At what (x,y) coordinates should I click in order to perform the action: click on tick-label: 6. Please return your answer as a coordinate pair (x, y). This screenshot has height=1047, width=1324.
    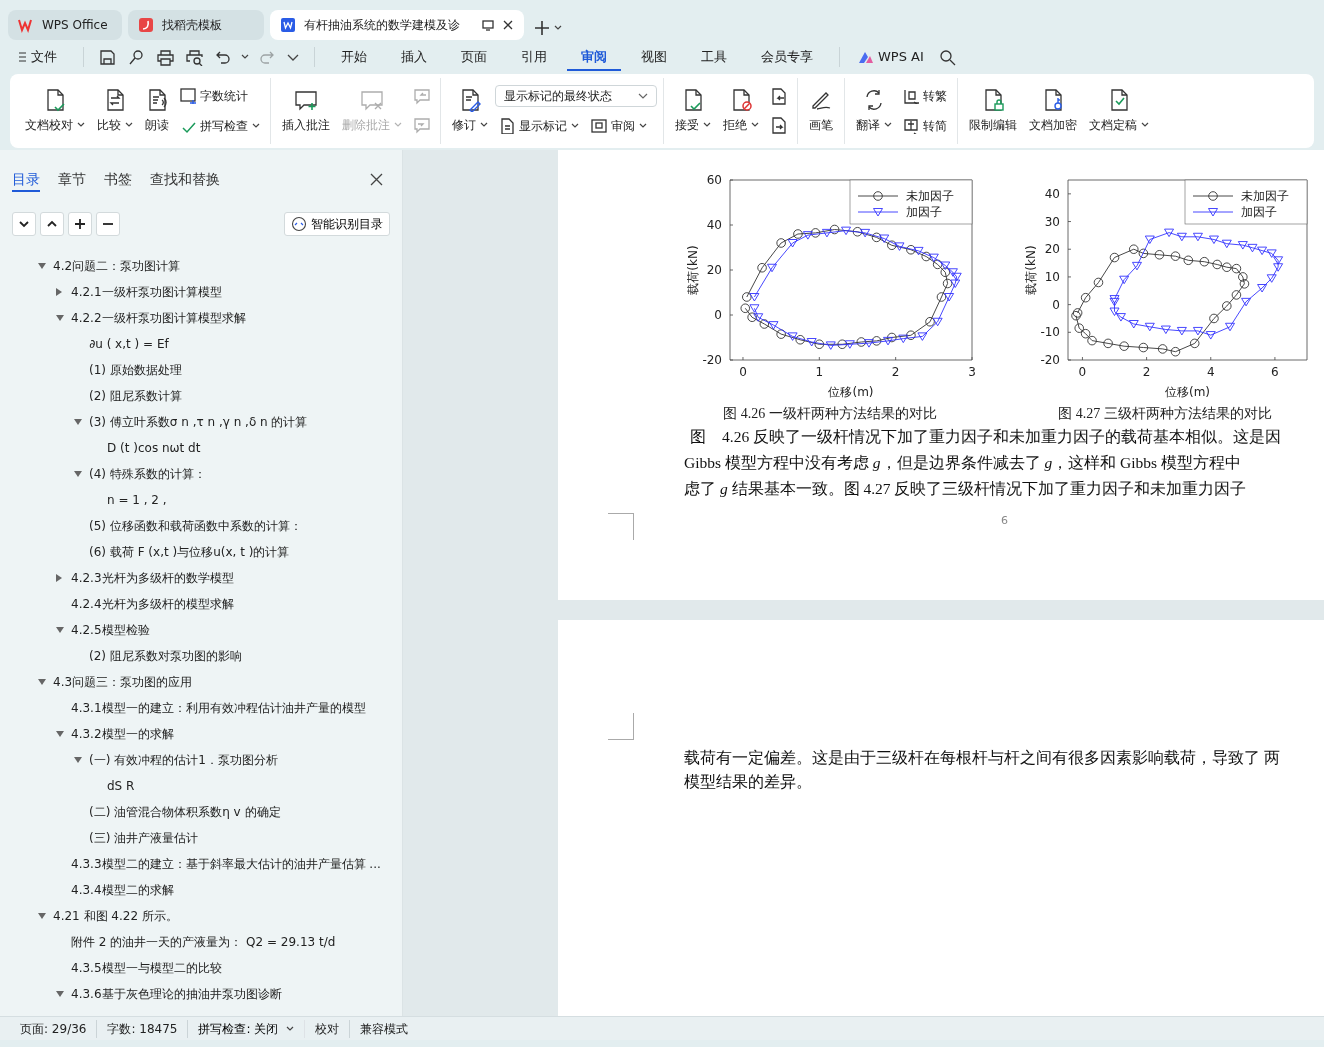
    Looking at the image, I should click on (1275, 372).